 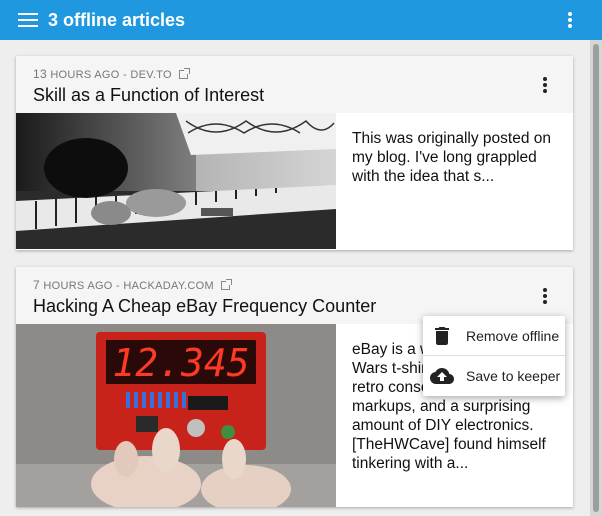 What do you see at coordinates (28, 20) in the screenshot?
I see `hamburger-menu-icon` at bounding box center [28, 20].